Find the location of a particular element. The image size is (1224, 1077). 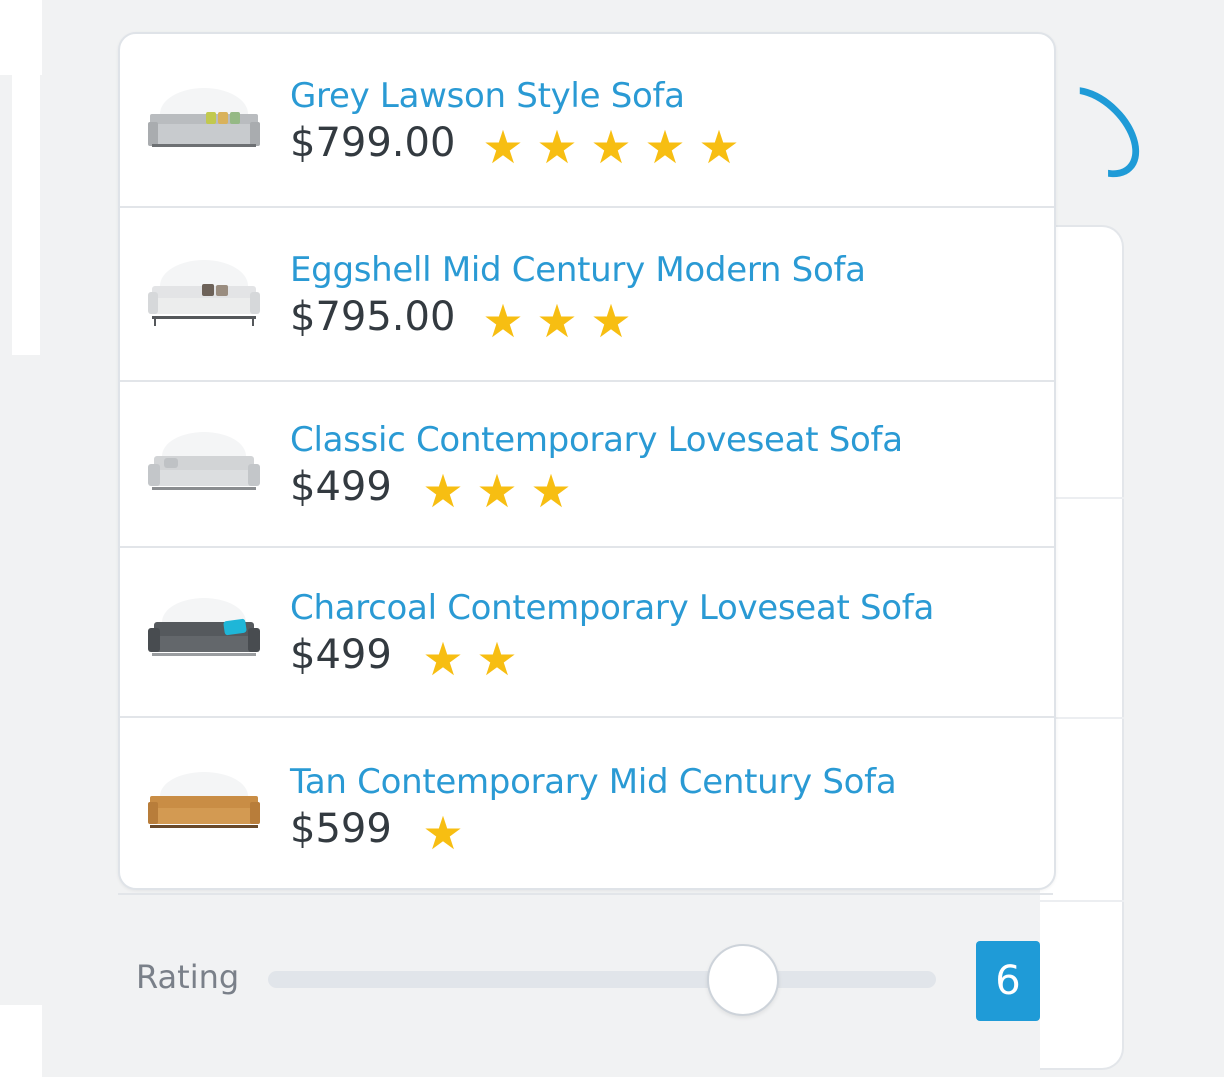

rating-stars: ★ ★ is located at coordinates (470, 659).